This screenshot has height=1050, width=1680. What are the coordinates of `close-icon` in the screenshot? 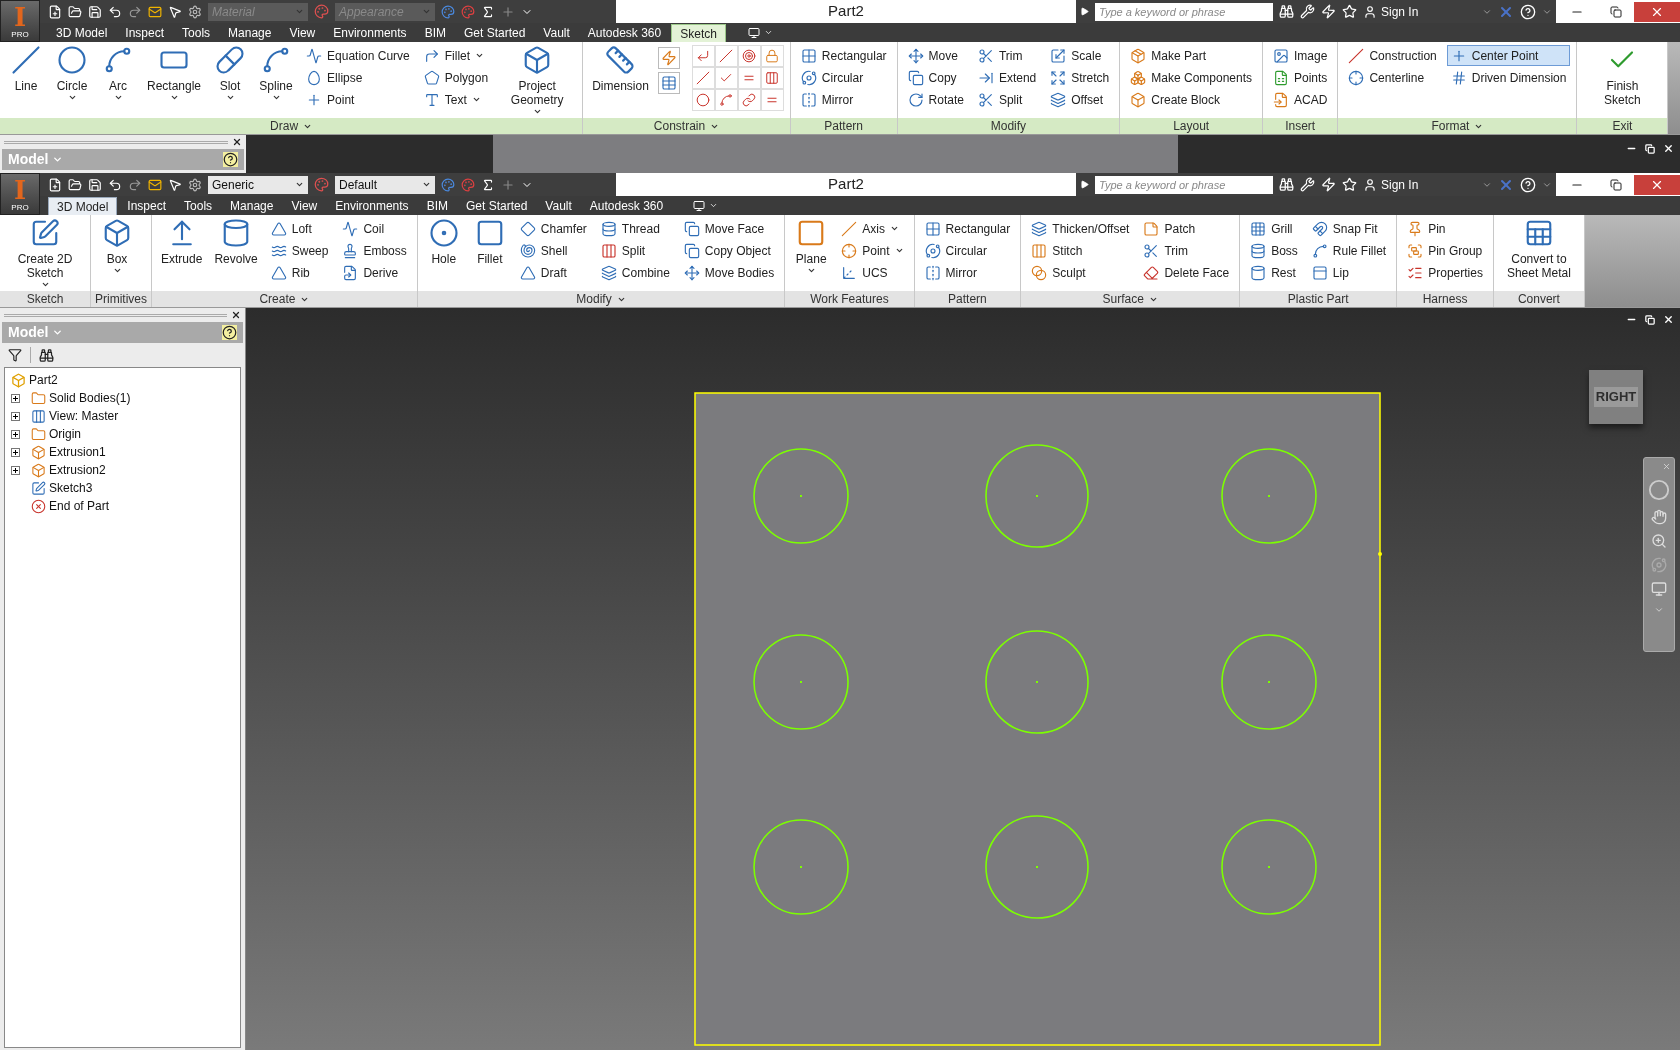 It's located at (237, 142).